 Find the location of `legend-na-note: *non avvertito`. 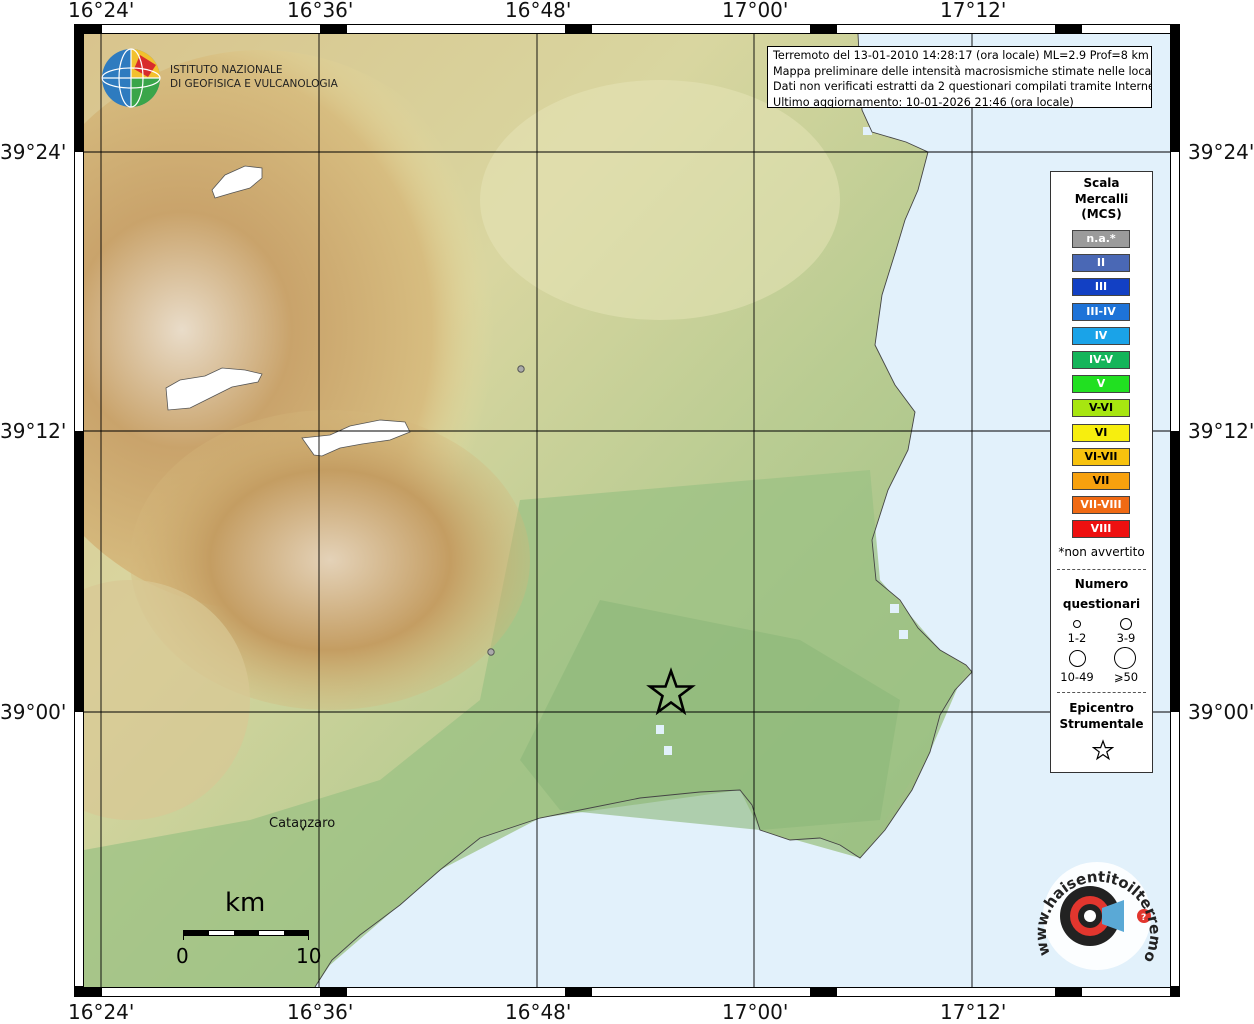

legend-na-note: *non avvertito is located at coordinates (1101, 552).